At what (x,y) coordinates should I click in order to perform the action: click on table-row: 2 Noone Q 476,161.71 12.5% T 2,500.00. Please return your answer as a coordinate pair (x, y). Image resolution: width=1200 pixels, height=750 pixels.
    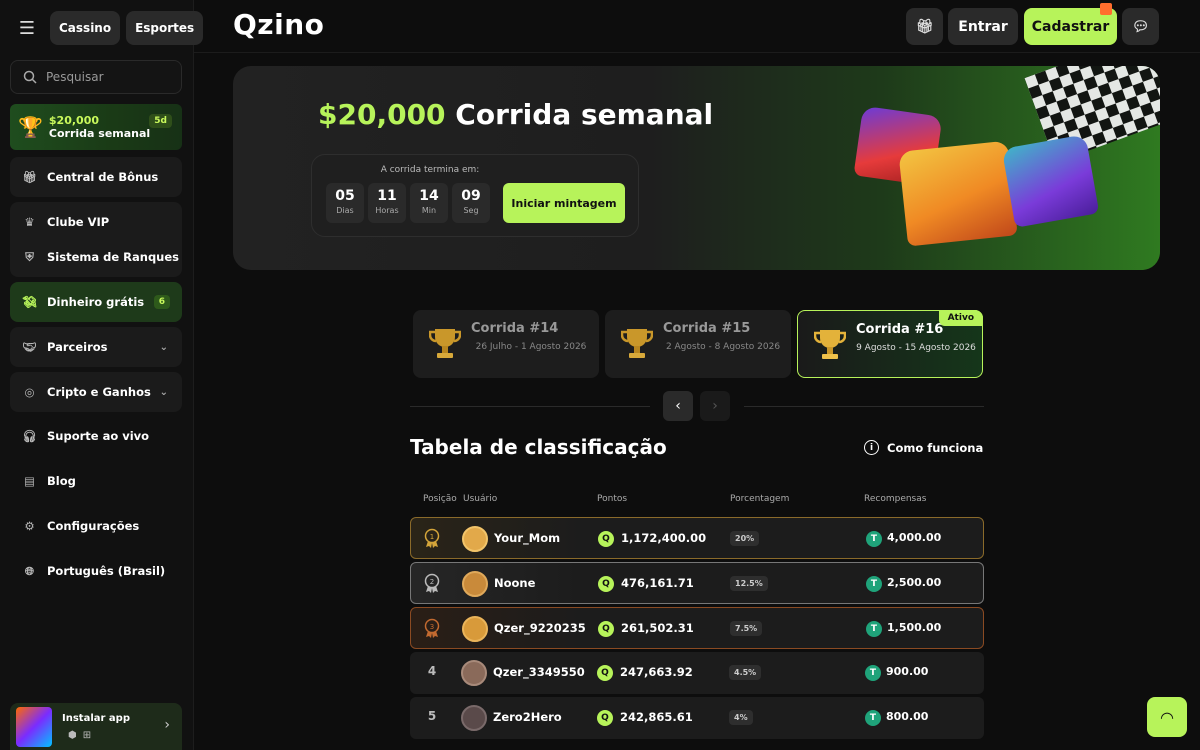
    Looking at the image, I should click on (697, 583).